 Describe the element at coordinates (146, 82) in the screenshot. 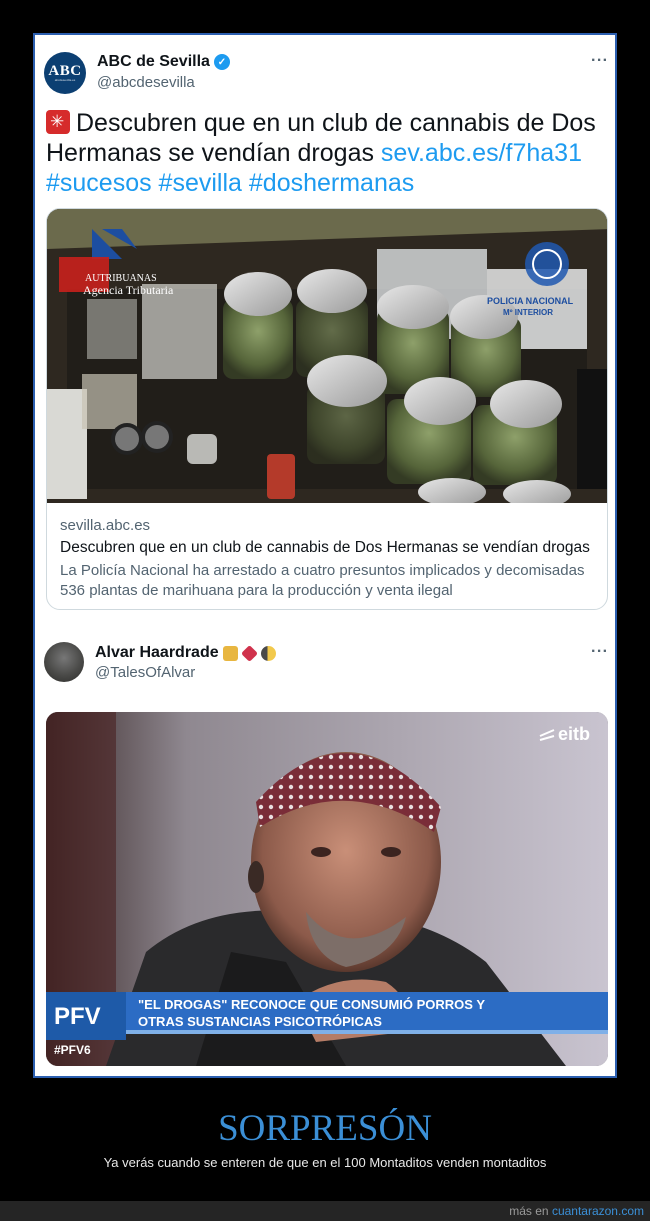

I see `tweet1-handle: @abcdesevilla` at that location.